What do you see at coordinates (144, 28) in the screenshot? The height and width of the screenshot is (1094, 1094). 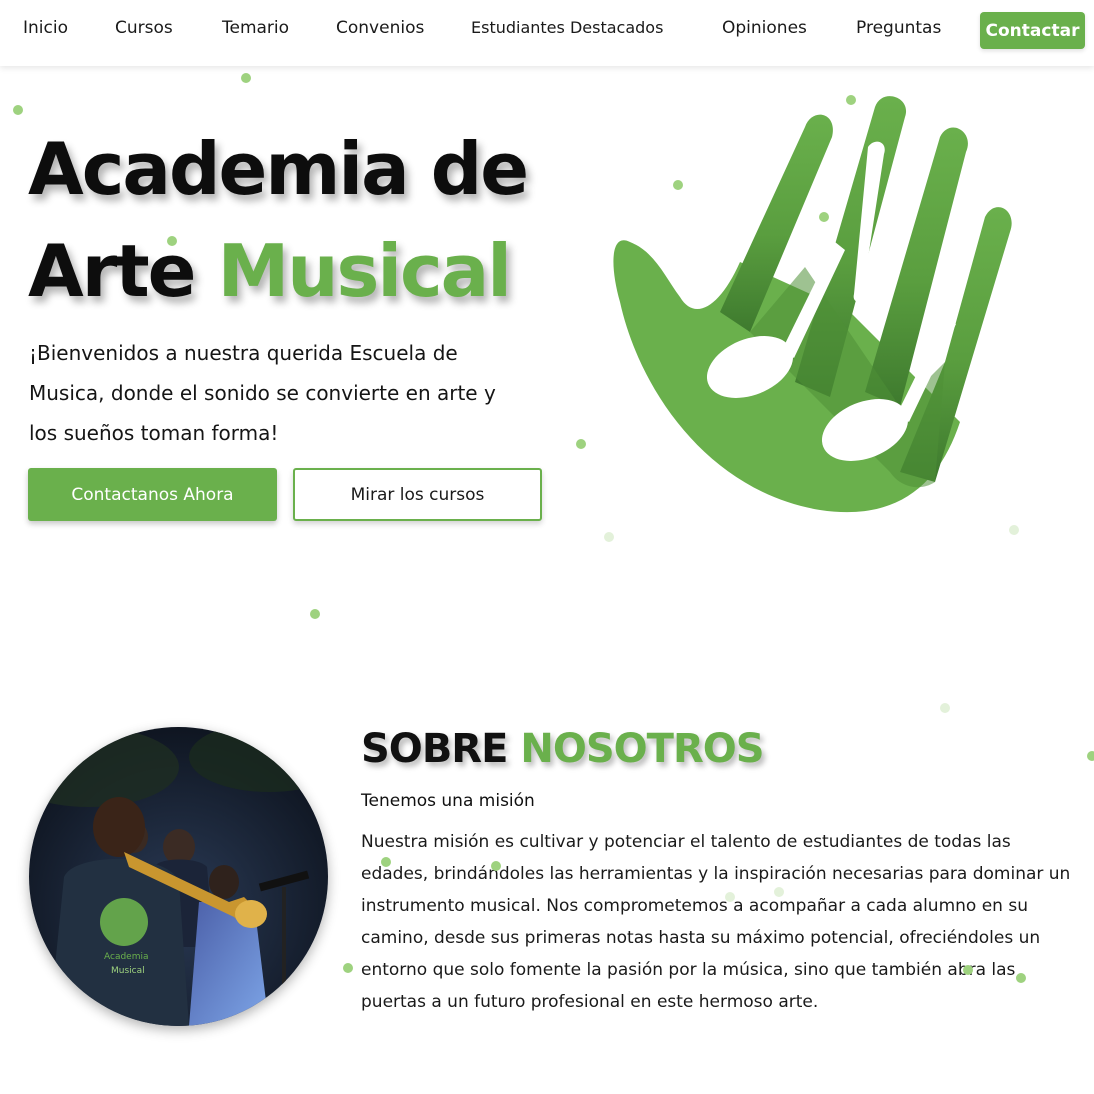 I see `nav-link-cursos: Cursos` at bounding box center [144, 28].